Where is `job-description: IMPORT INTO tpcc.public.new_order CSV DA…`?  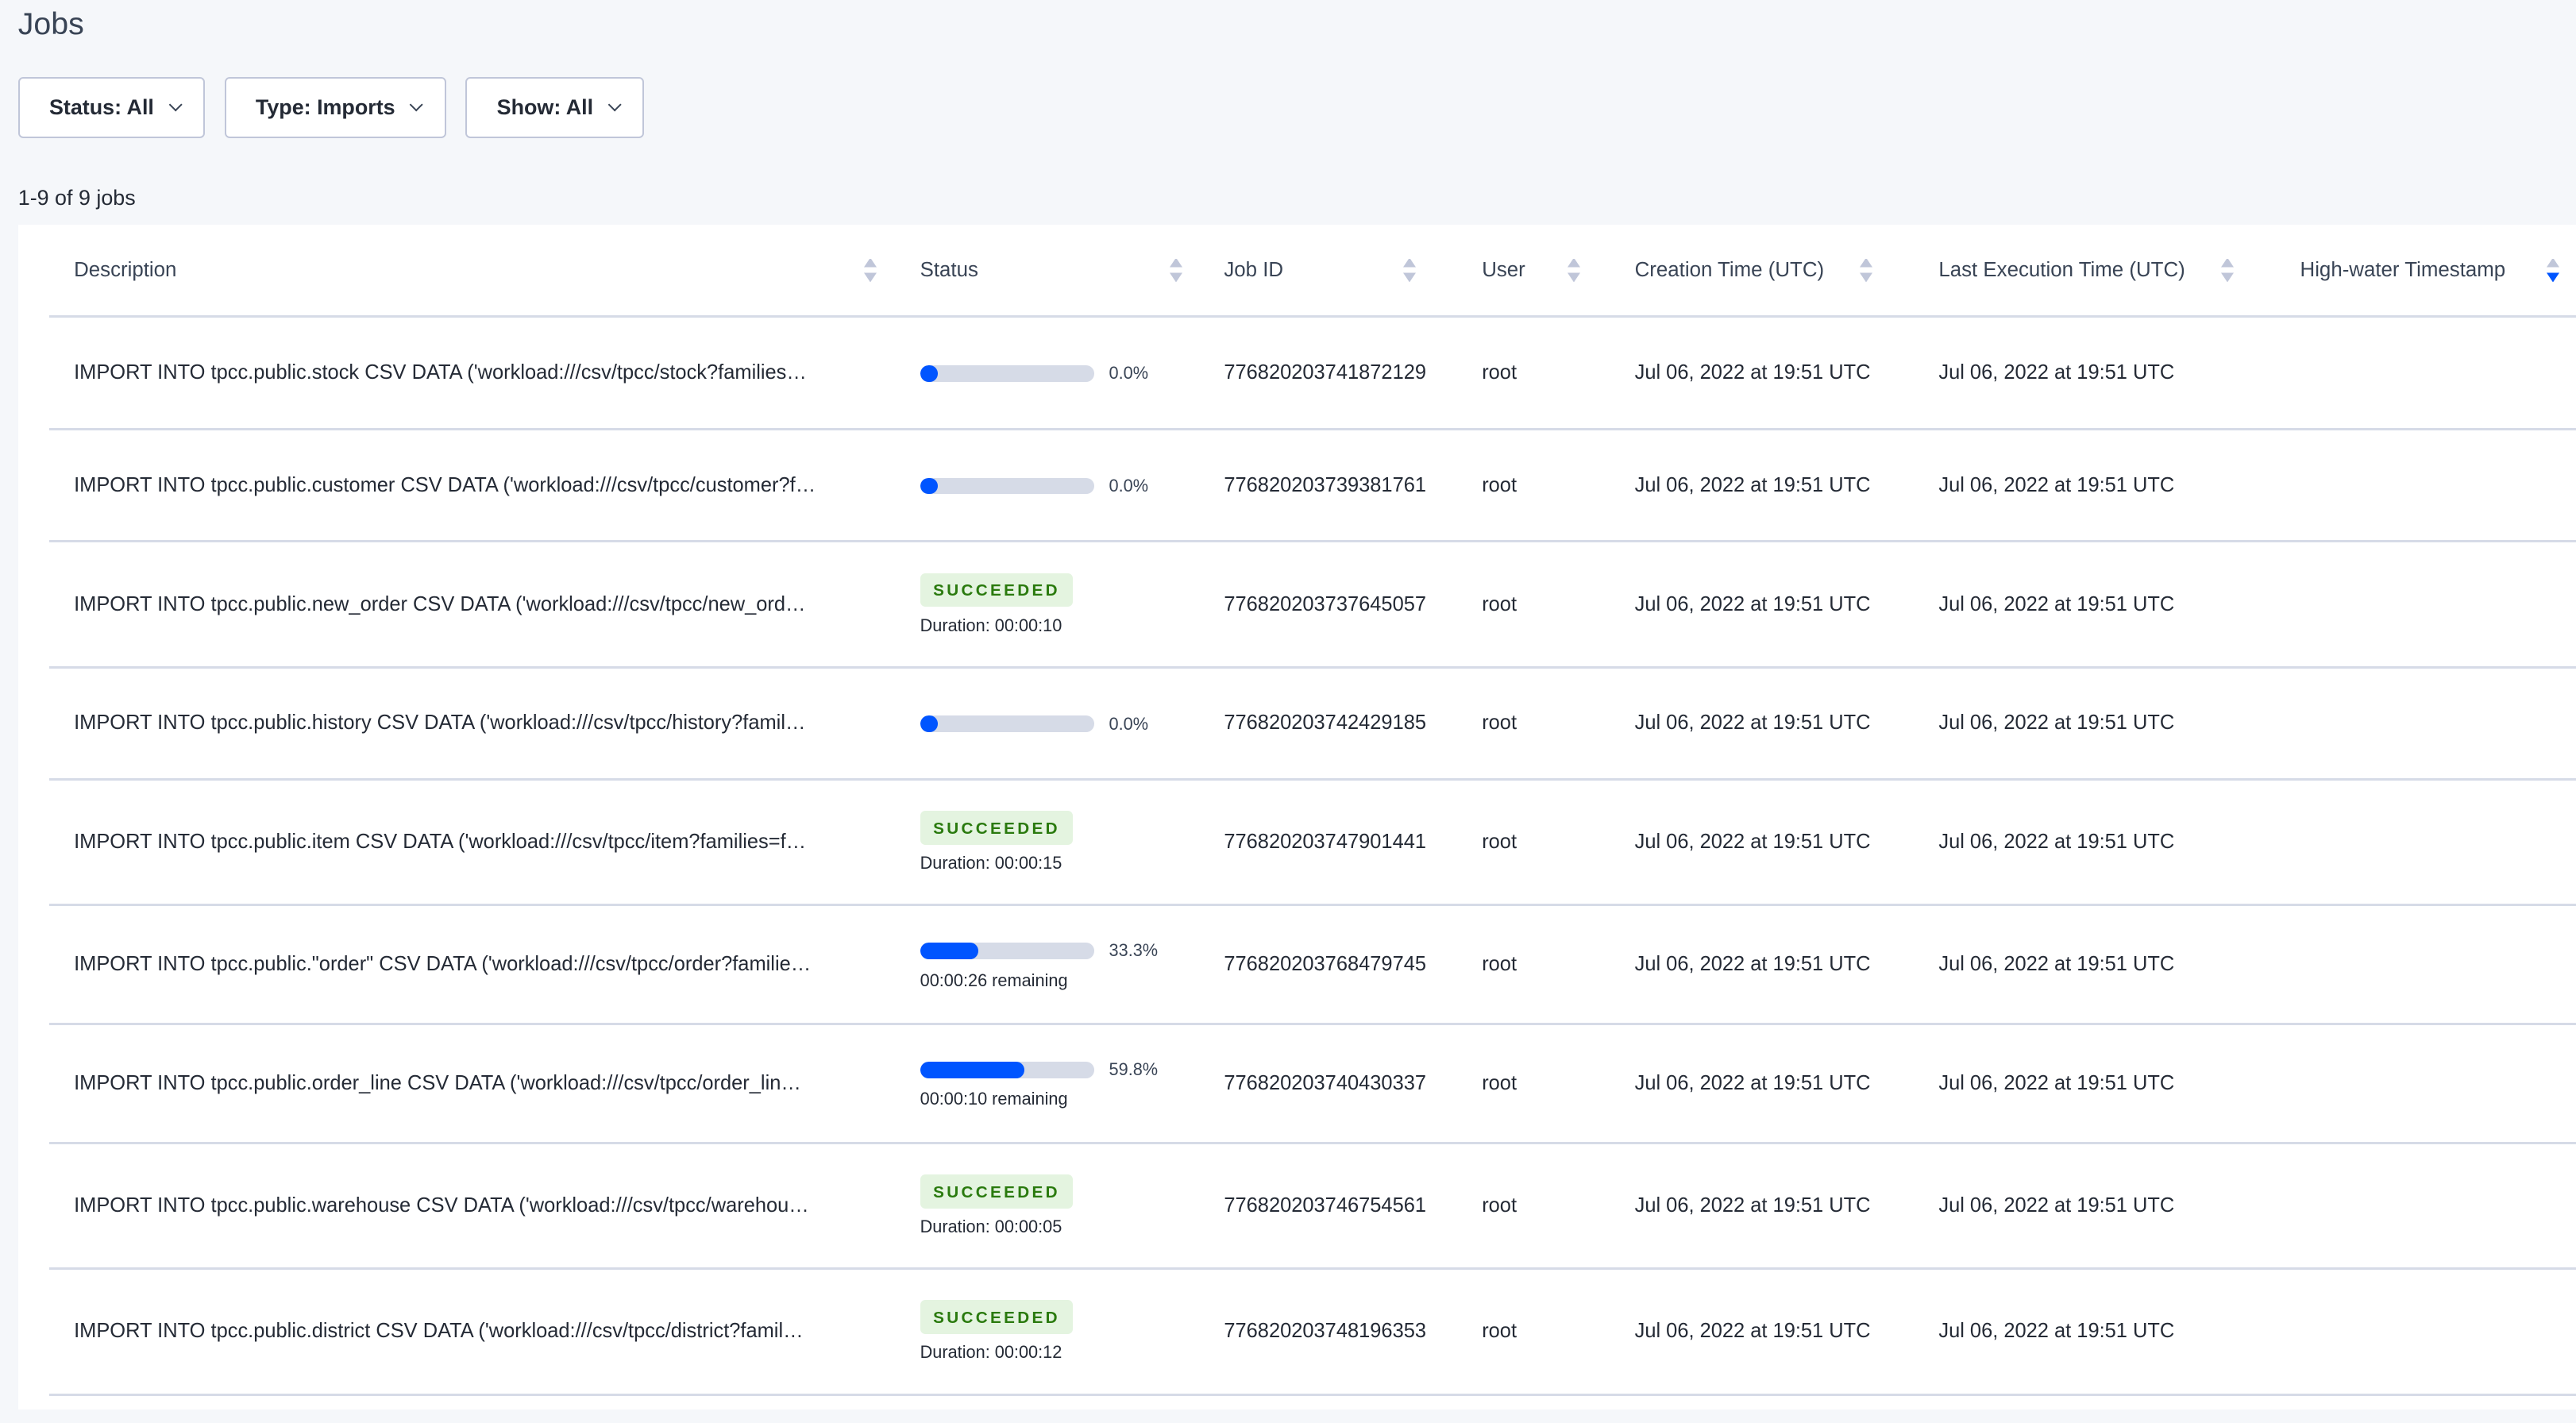
job-description: IMPORT INTO tpcc.public.new_order CSV DA… is located at coordinates (472, 604).